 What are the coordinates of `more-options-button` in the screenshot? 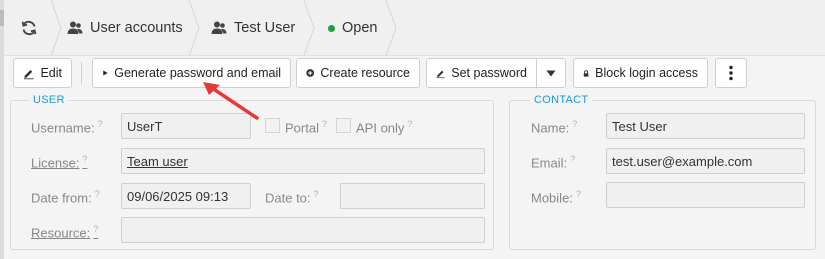 It's located at (731, 73).